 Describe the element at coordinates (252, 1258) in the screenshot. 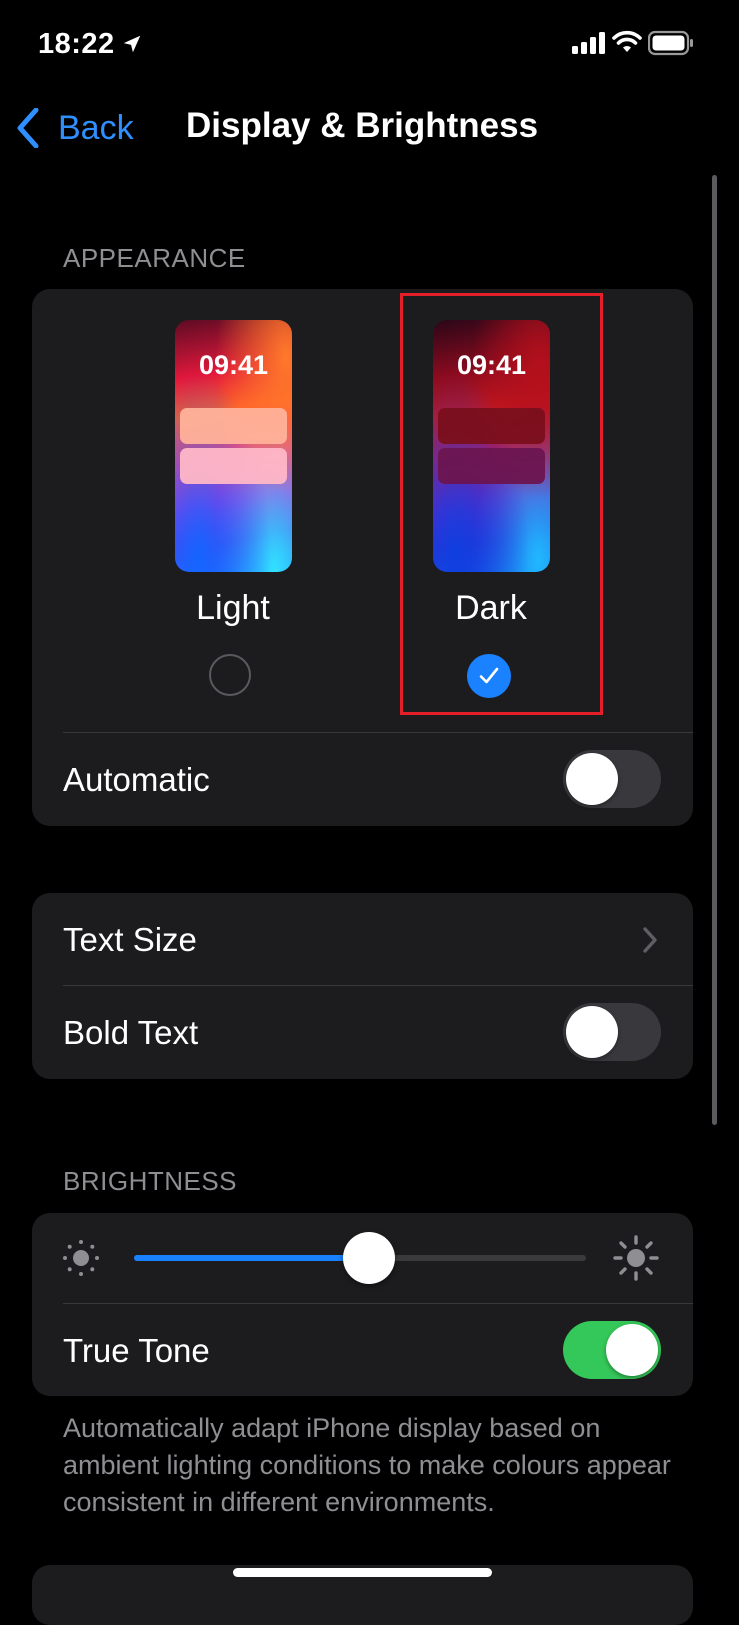

I see `brightness-slider-fill` at that location.